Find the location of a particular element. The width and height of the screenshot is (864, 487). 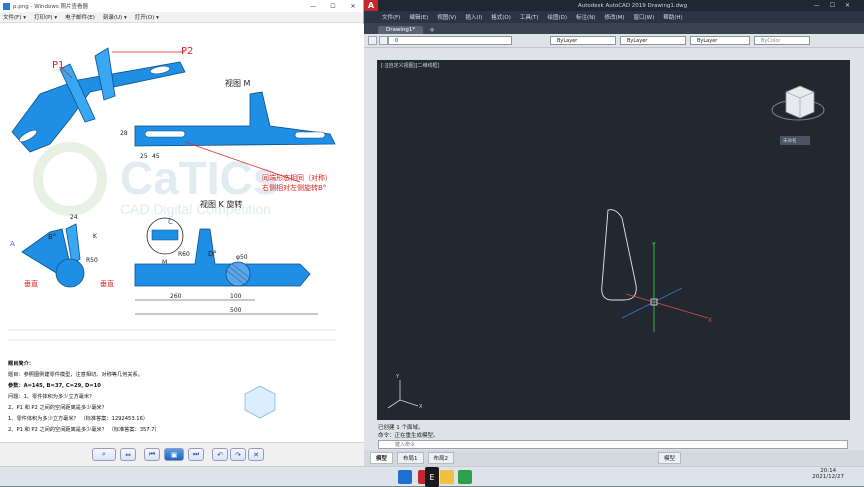

clock: 20:14 2021/12/27 is located at coordinates (828, 474).